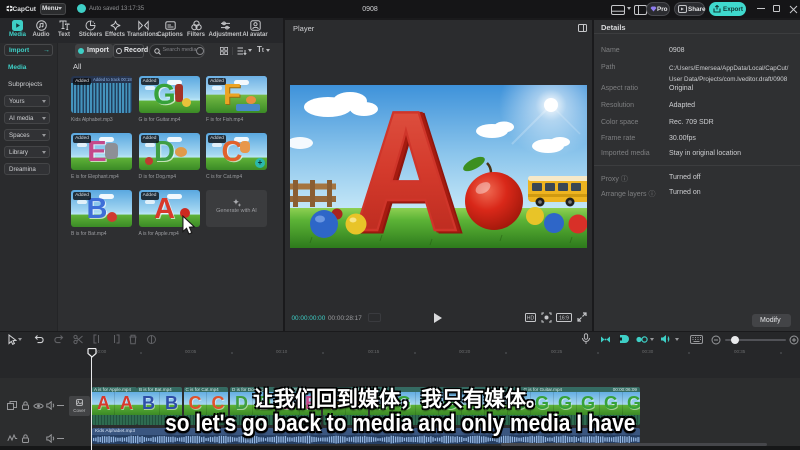 This screenshot has width=800, height=450. What do you see at coordinates (405, 166) in the screenshot?
I see `svg-text: A` at bounding box center [405, 166].